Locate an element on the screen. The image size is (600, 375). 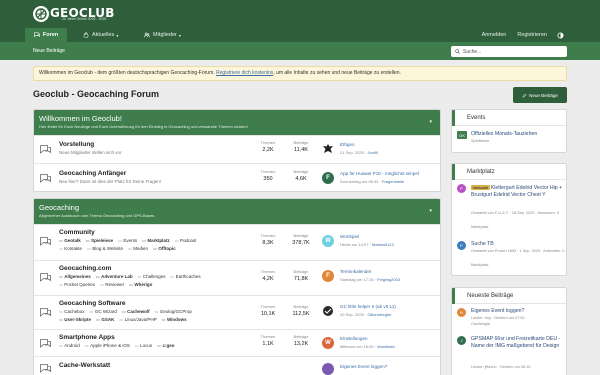
subforum-link: Geolog/GCProp is located at coordinates (173, 311).